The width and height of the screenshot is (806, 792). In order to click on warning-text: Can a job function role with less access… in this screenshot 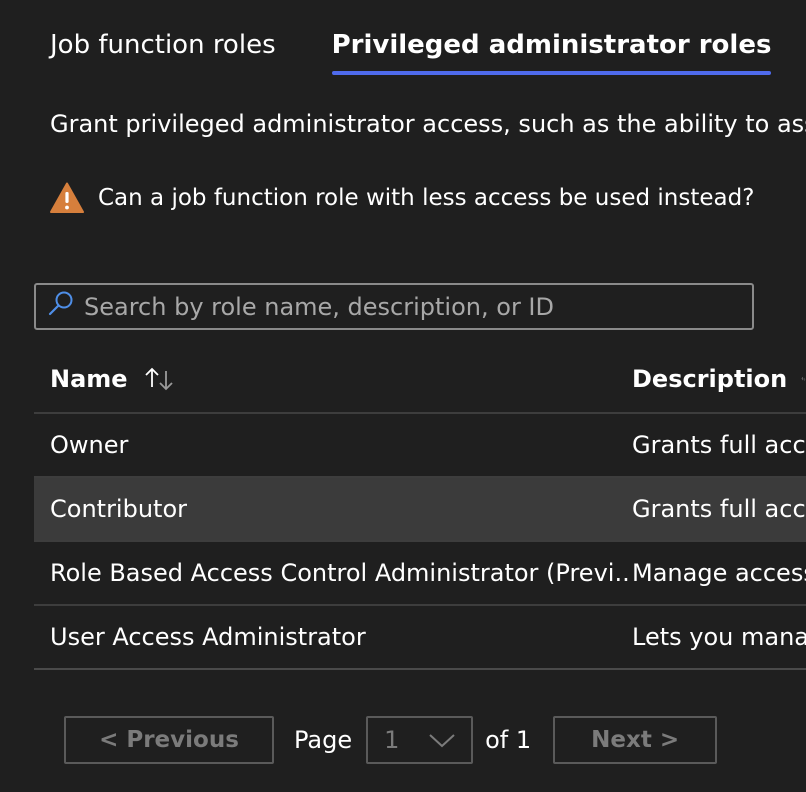, I will do `click(426, 198)`.